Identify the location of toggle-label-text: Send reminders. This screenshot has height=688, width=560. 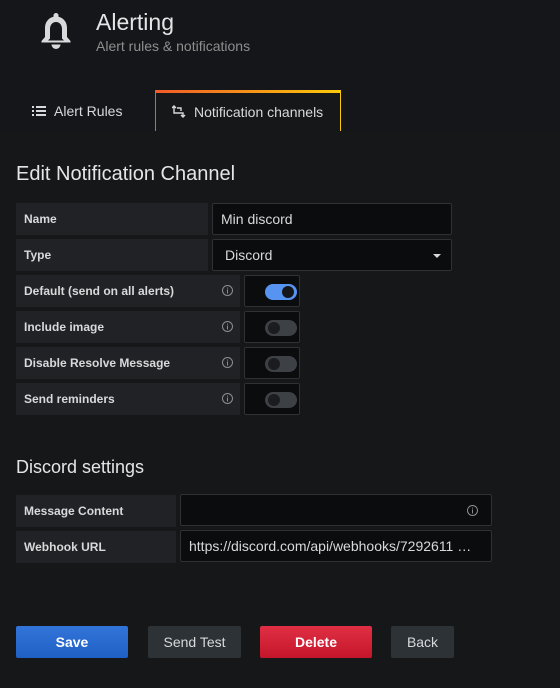
(69, 399).